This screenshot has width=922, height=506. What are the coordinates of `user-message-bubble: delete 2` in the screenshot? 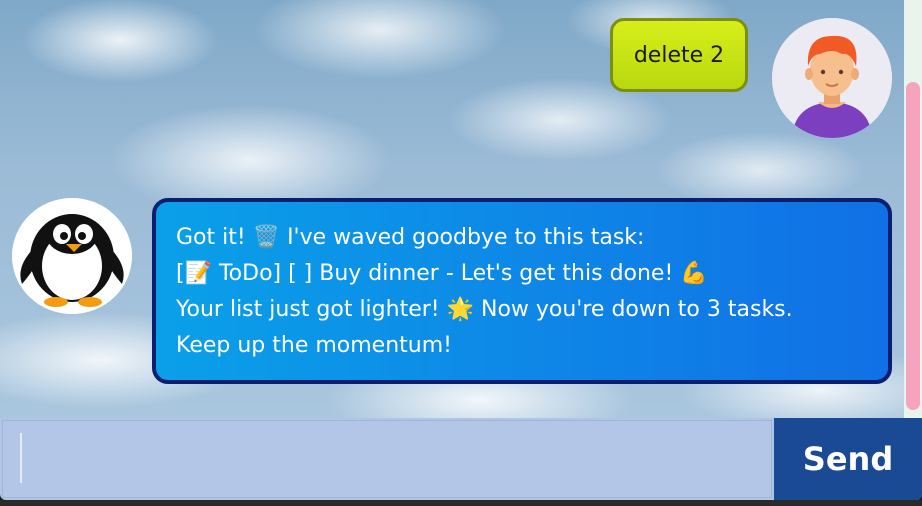 It's located at (679, 55).